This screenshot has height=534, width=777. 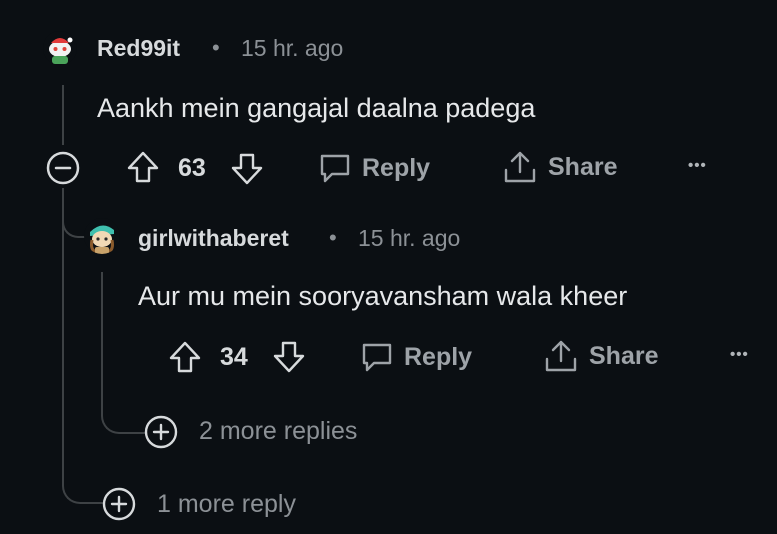 I want to click on comment-timestamp: 15 hr. ago, so click(x=292, y=48).